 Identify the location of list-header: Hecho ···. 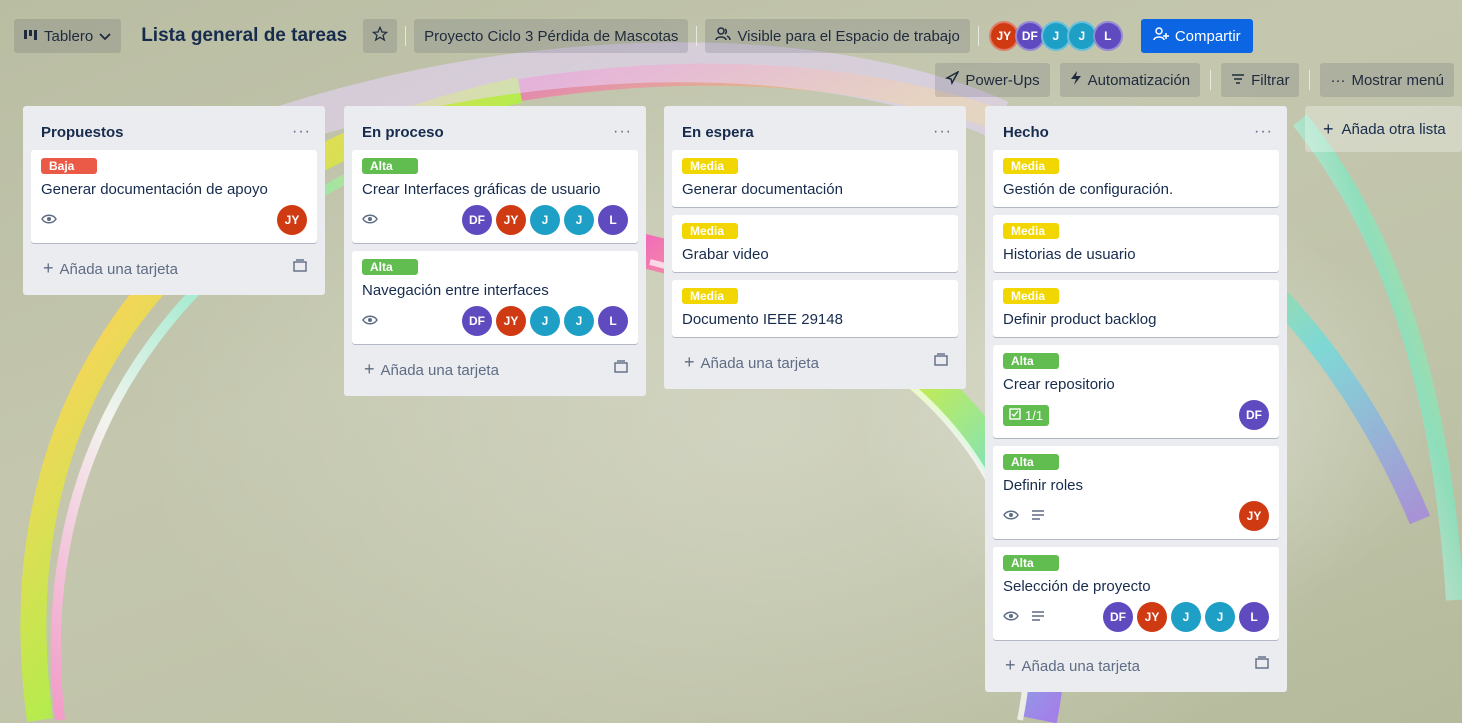
(1136, 132).